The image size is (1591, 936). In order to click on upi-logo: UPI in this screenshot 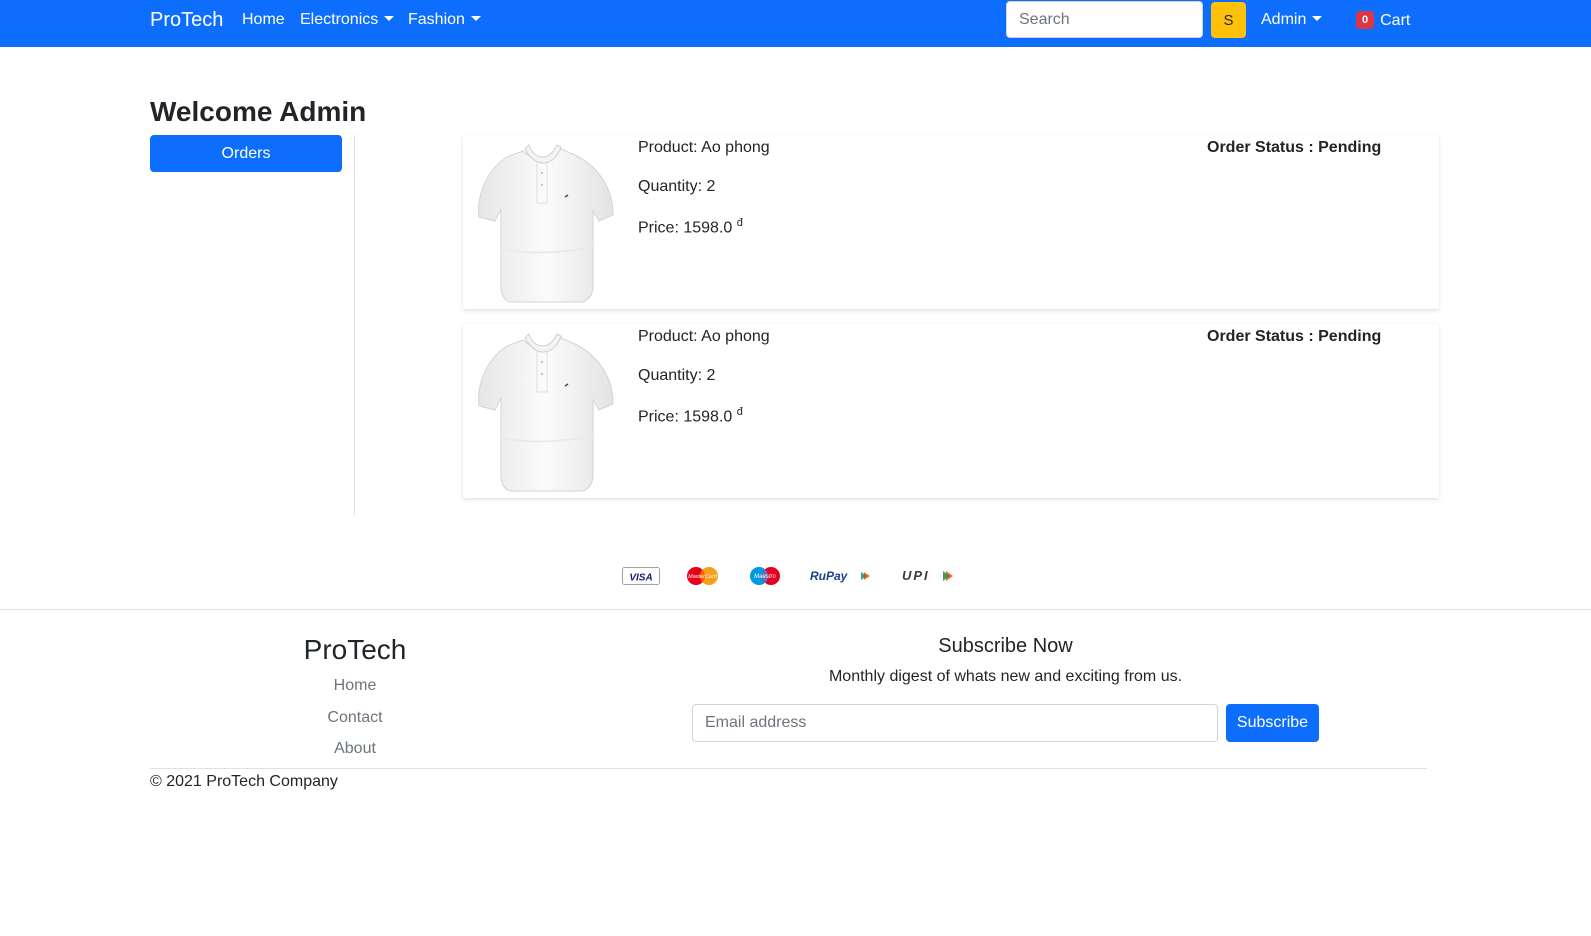, I will do `click(927, 575)`.